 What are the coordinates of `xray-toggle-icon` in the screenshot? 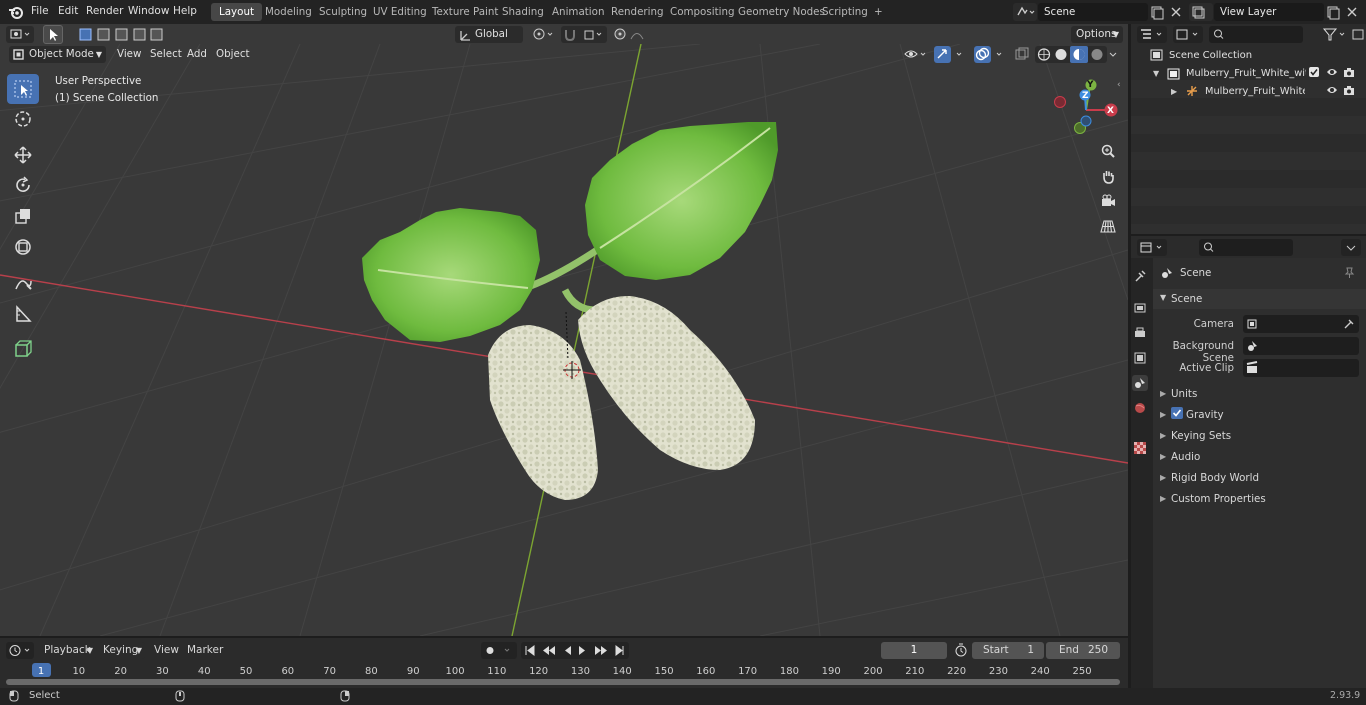 It's located at (1022, 54).